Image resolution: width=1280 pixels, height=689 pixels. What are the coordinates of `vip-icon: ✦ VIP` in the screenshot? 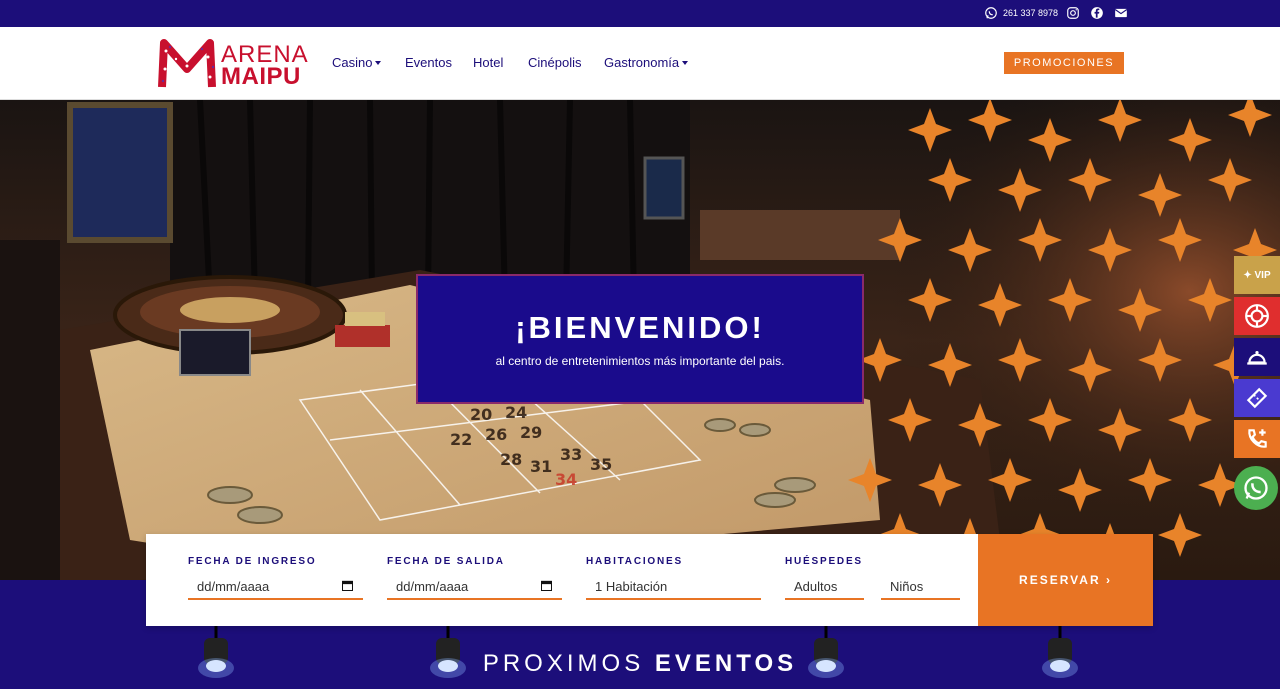 It's located at (1257, 275).